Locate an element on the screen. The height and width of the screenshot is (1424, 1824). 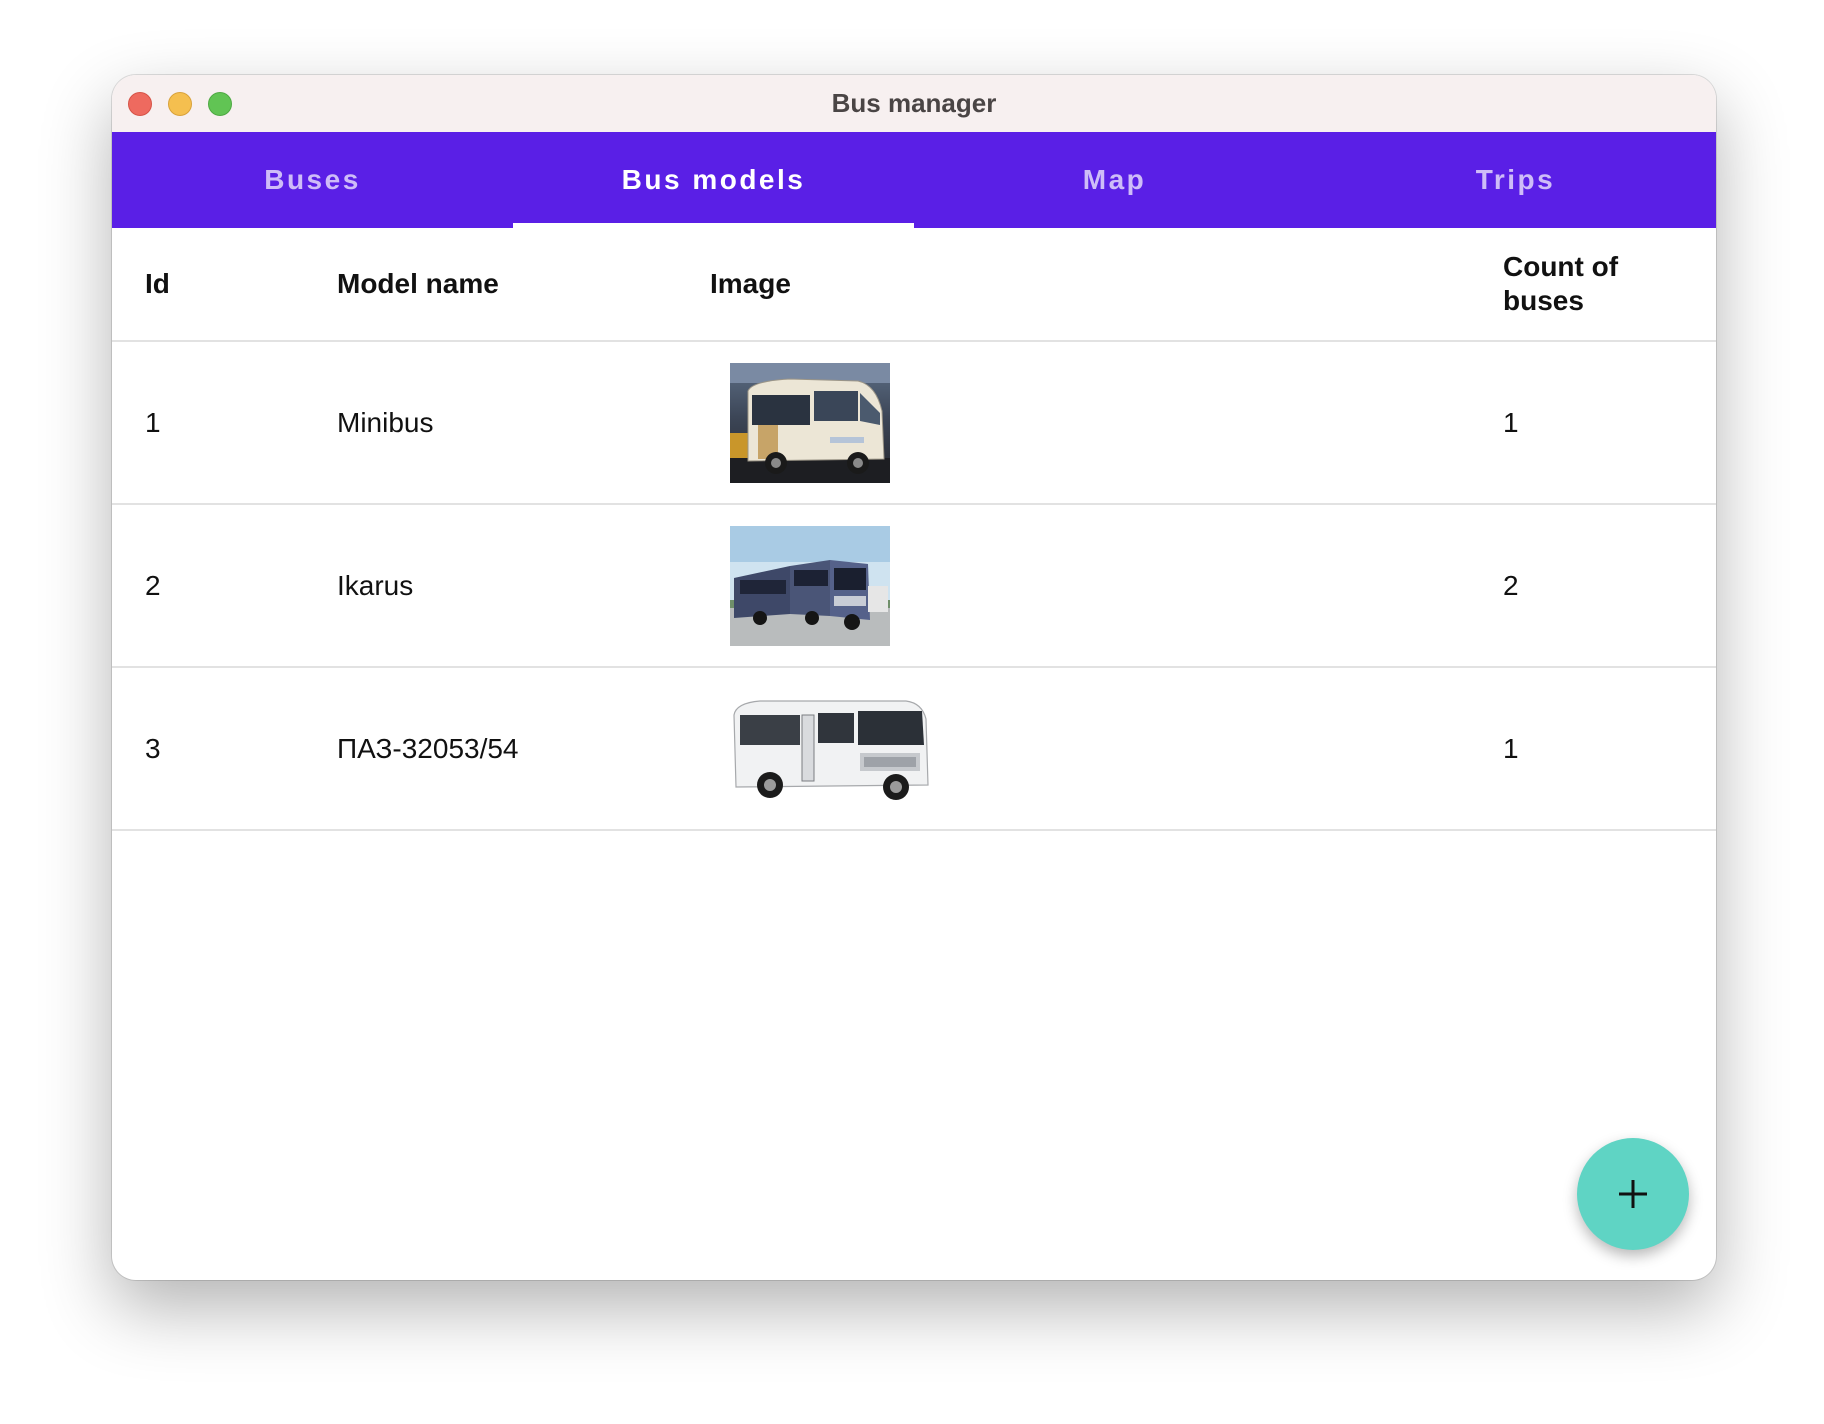
tab-bus-models: Bus models is located at coordinates (713, 180).